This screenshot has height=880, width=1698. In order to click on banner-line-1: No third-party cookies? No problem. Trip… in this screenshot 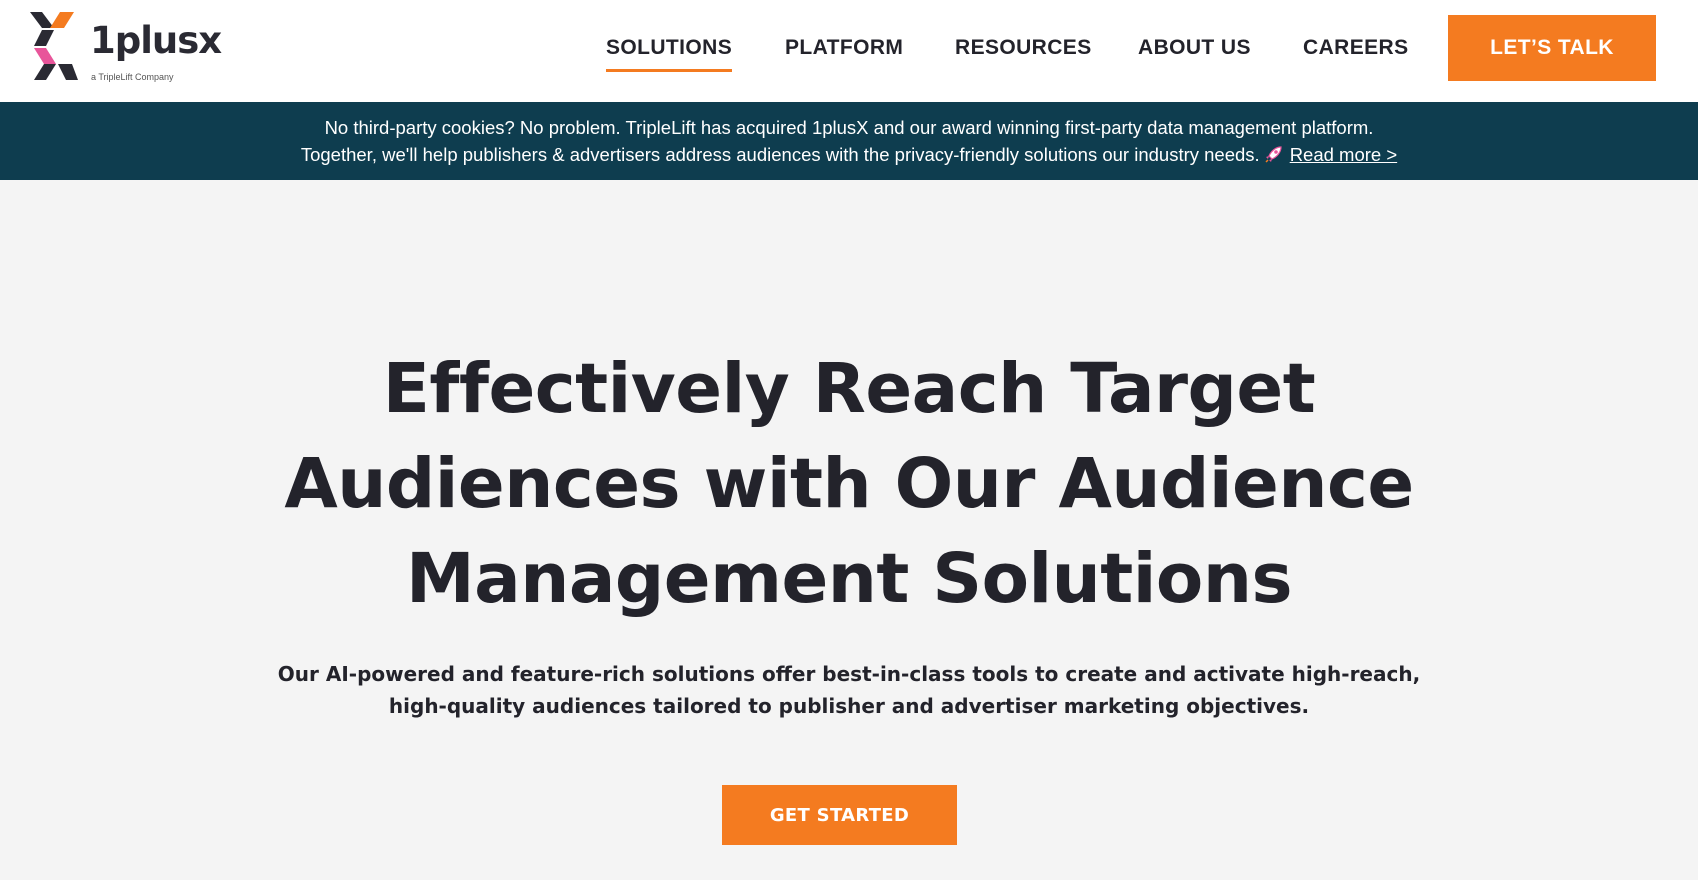, I will do `click(849, 127)`.